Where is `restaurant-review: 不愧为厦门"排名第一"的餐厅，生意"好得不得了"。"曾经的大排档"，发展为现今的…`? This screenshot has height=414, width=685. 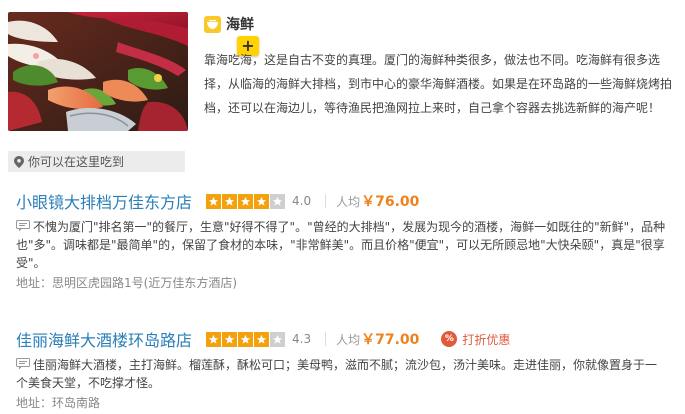 restaurant-review: 不愧为厦门"排名第一"的餐厅，生意"好得不得了"。"曾经的大排档"，发展为现今的… is located at coordinates (341, 245).